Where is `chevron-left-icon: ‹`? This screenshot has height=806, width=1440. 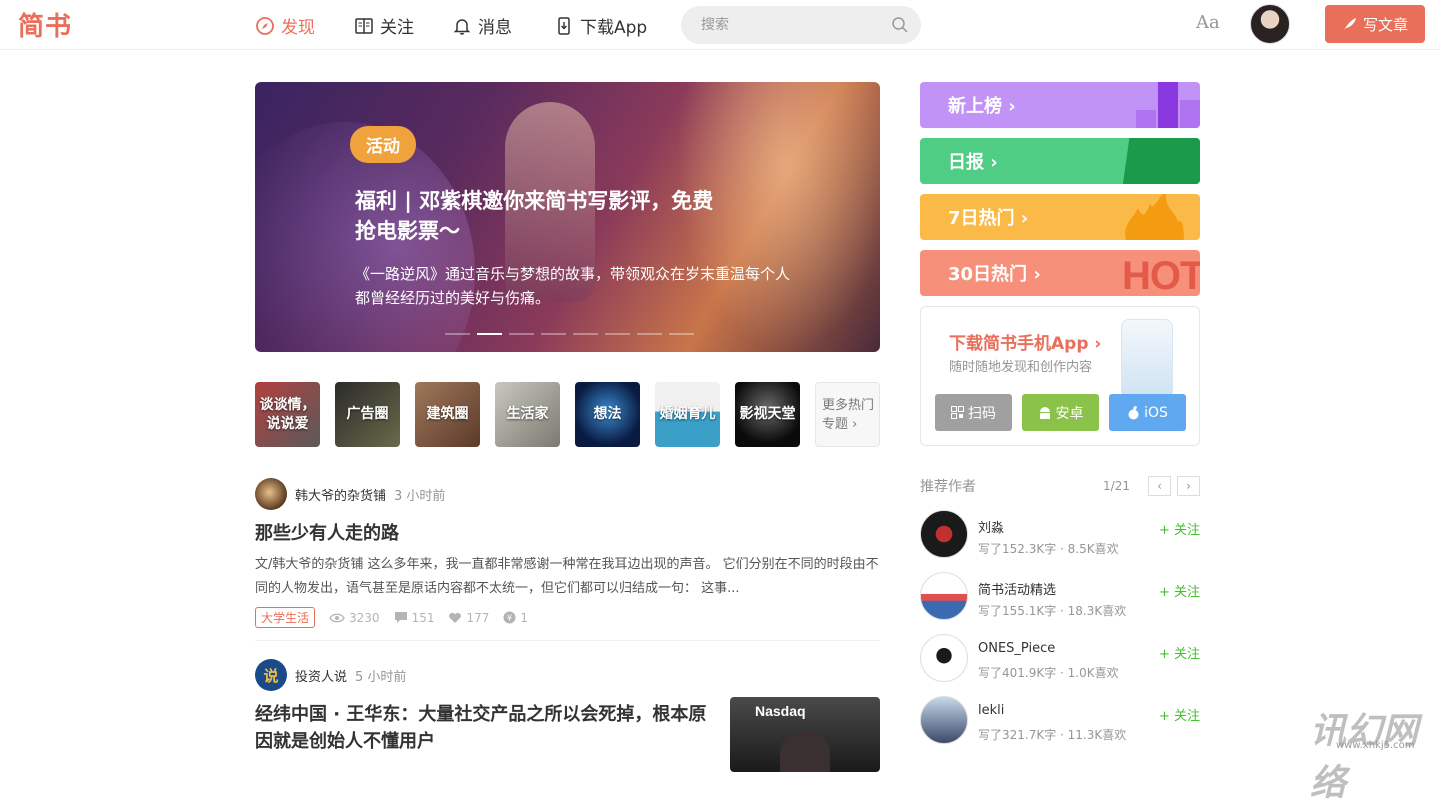
chevron-left-icon: ‹ is located at coordinates (1159, 486).